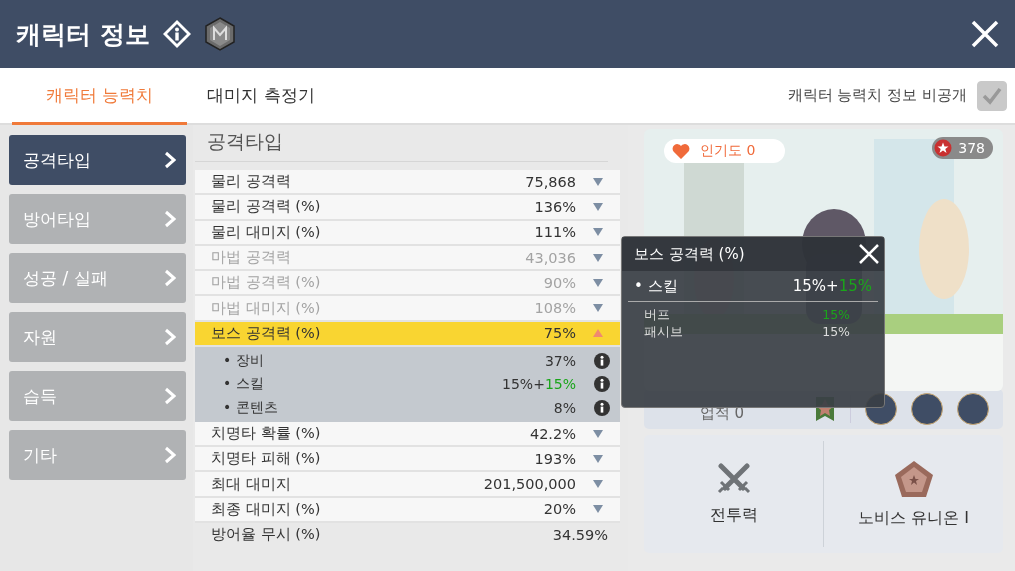 The height and width of the screenshot is (571, 1015). I want to click on stat-label: 최종 대미지 (%), so click(266, 509).